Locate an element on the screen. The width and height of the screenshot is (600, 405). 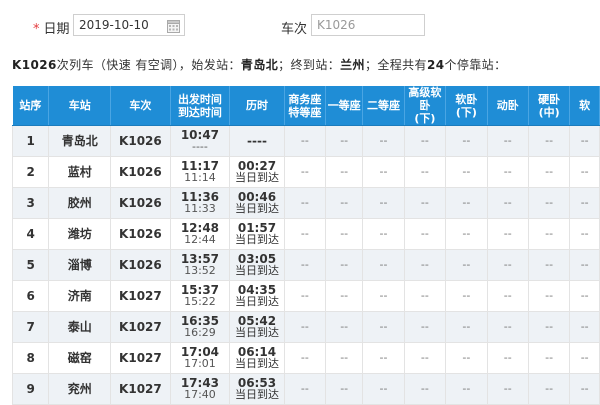
date-value: 2019-10-10 is located at coordinates (114, 25).